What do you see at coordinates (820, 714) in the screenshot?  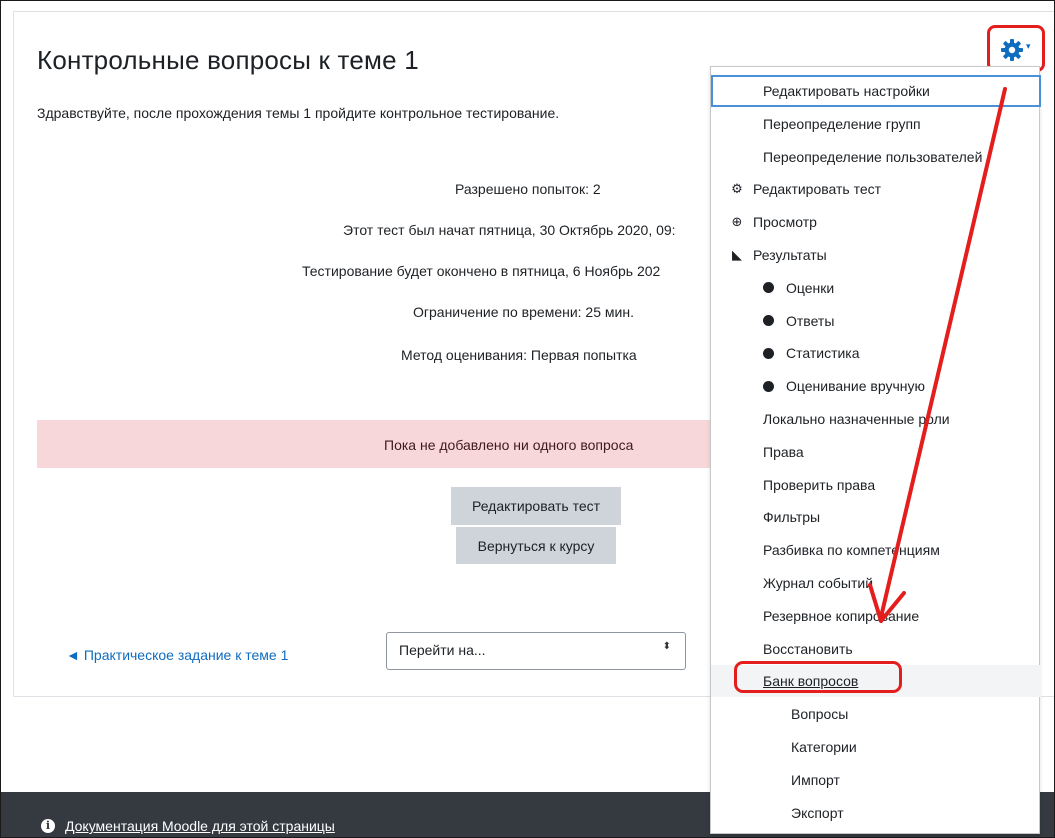 I see `settings-menu-item-label: Вопросы` at bounding box center [820, 714].